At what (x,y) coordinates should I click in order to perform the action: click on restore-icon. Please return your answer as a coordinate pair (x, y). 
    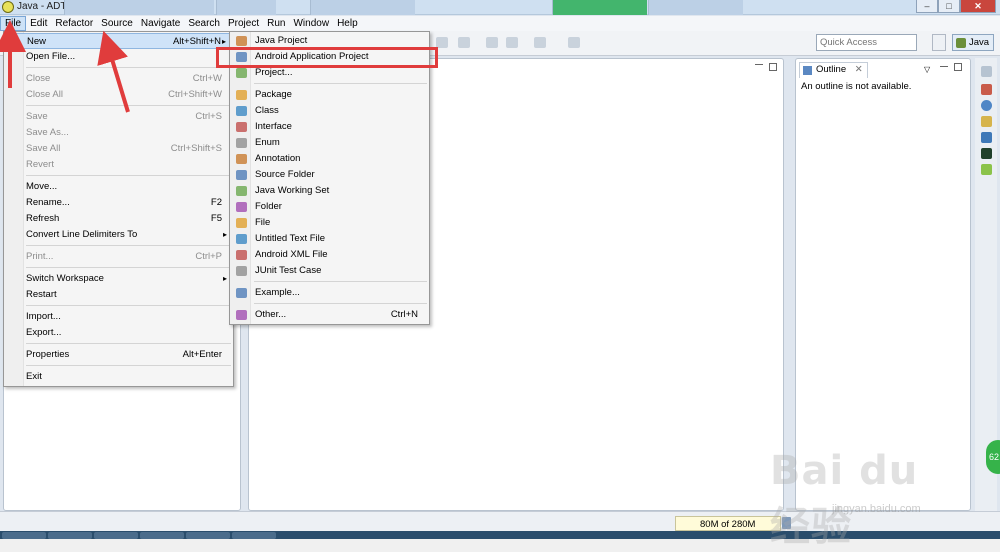
    Looking at the image, I should click on (986, 71).